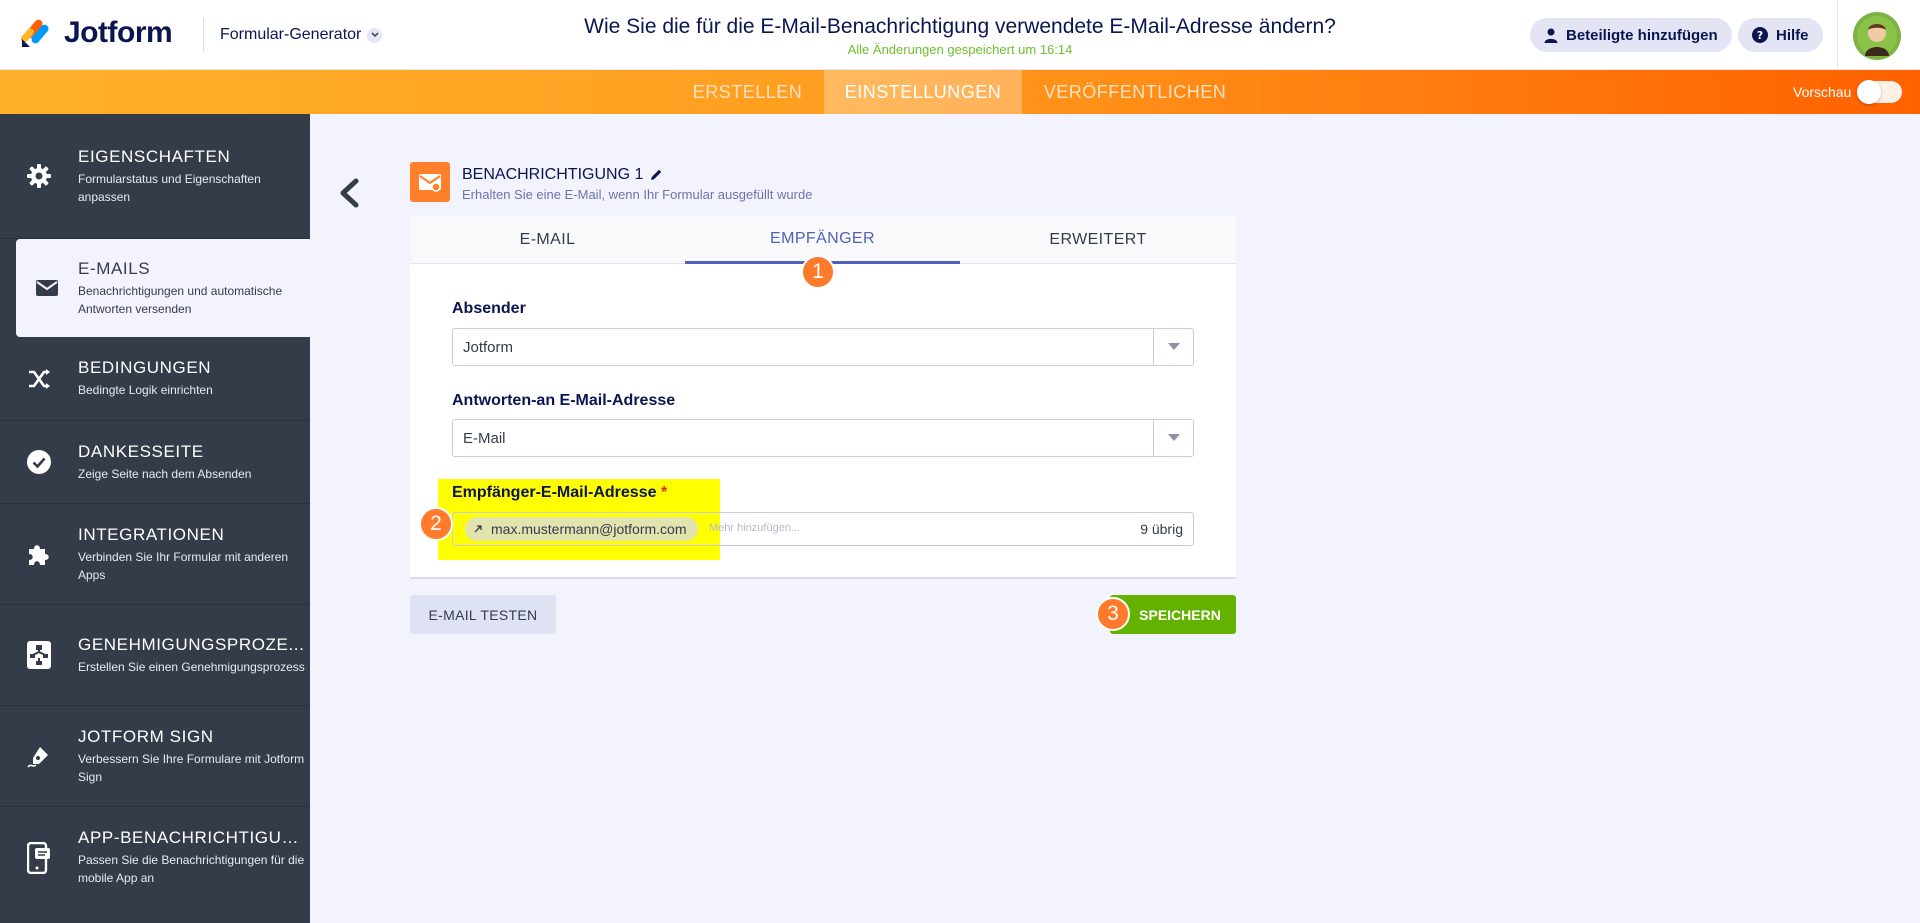 The width and height of the screenshot is (1920, 923). Describe the element at coordinates (39, 857) in the screenshot. I see `mobile-icon` at that location.